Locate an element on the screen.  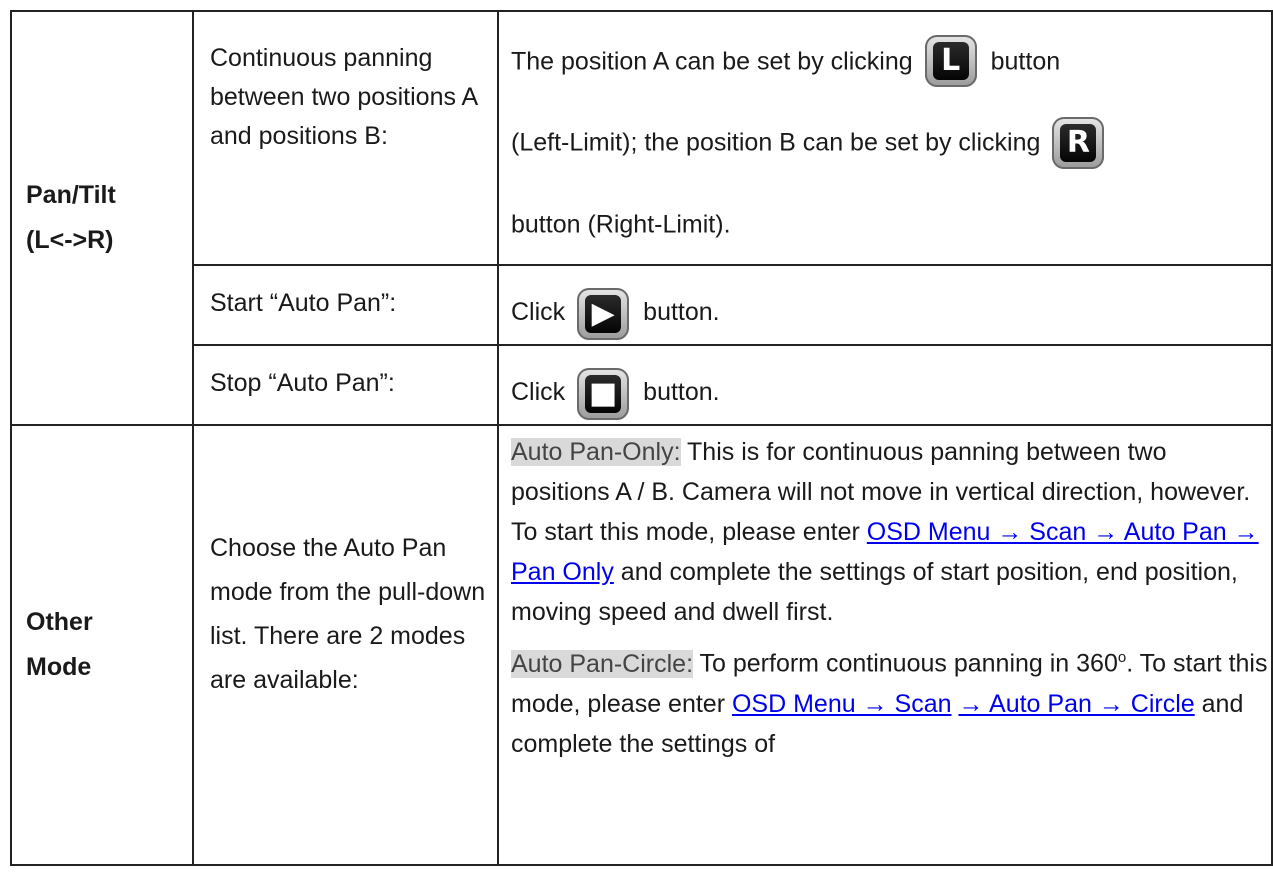
other-mode-label-line1: Other is located at coordinates (59, 622).